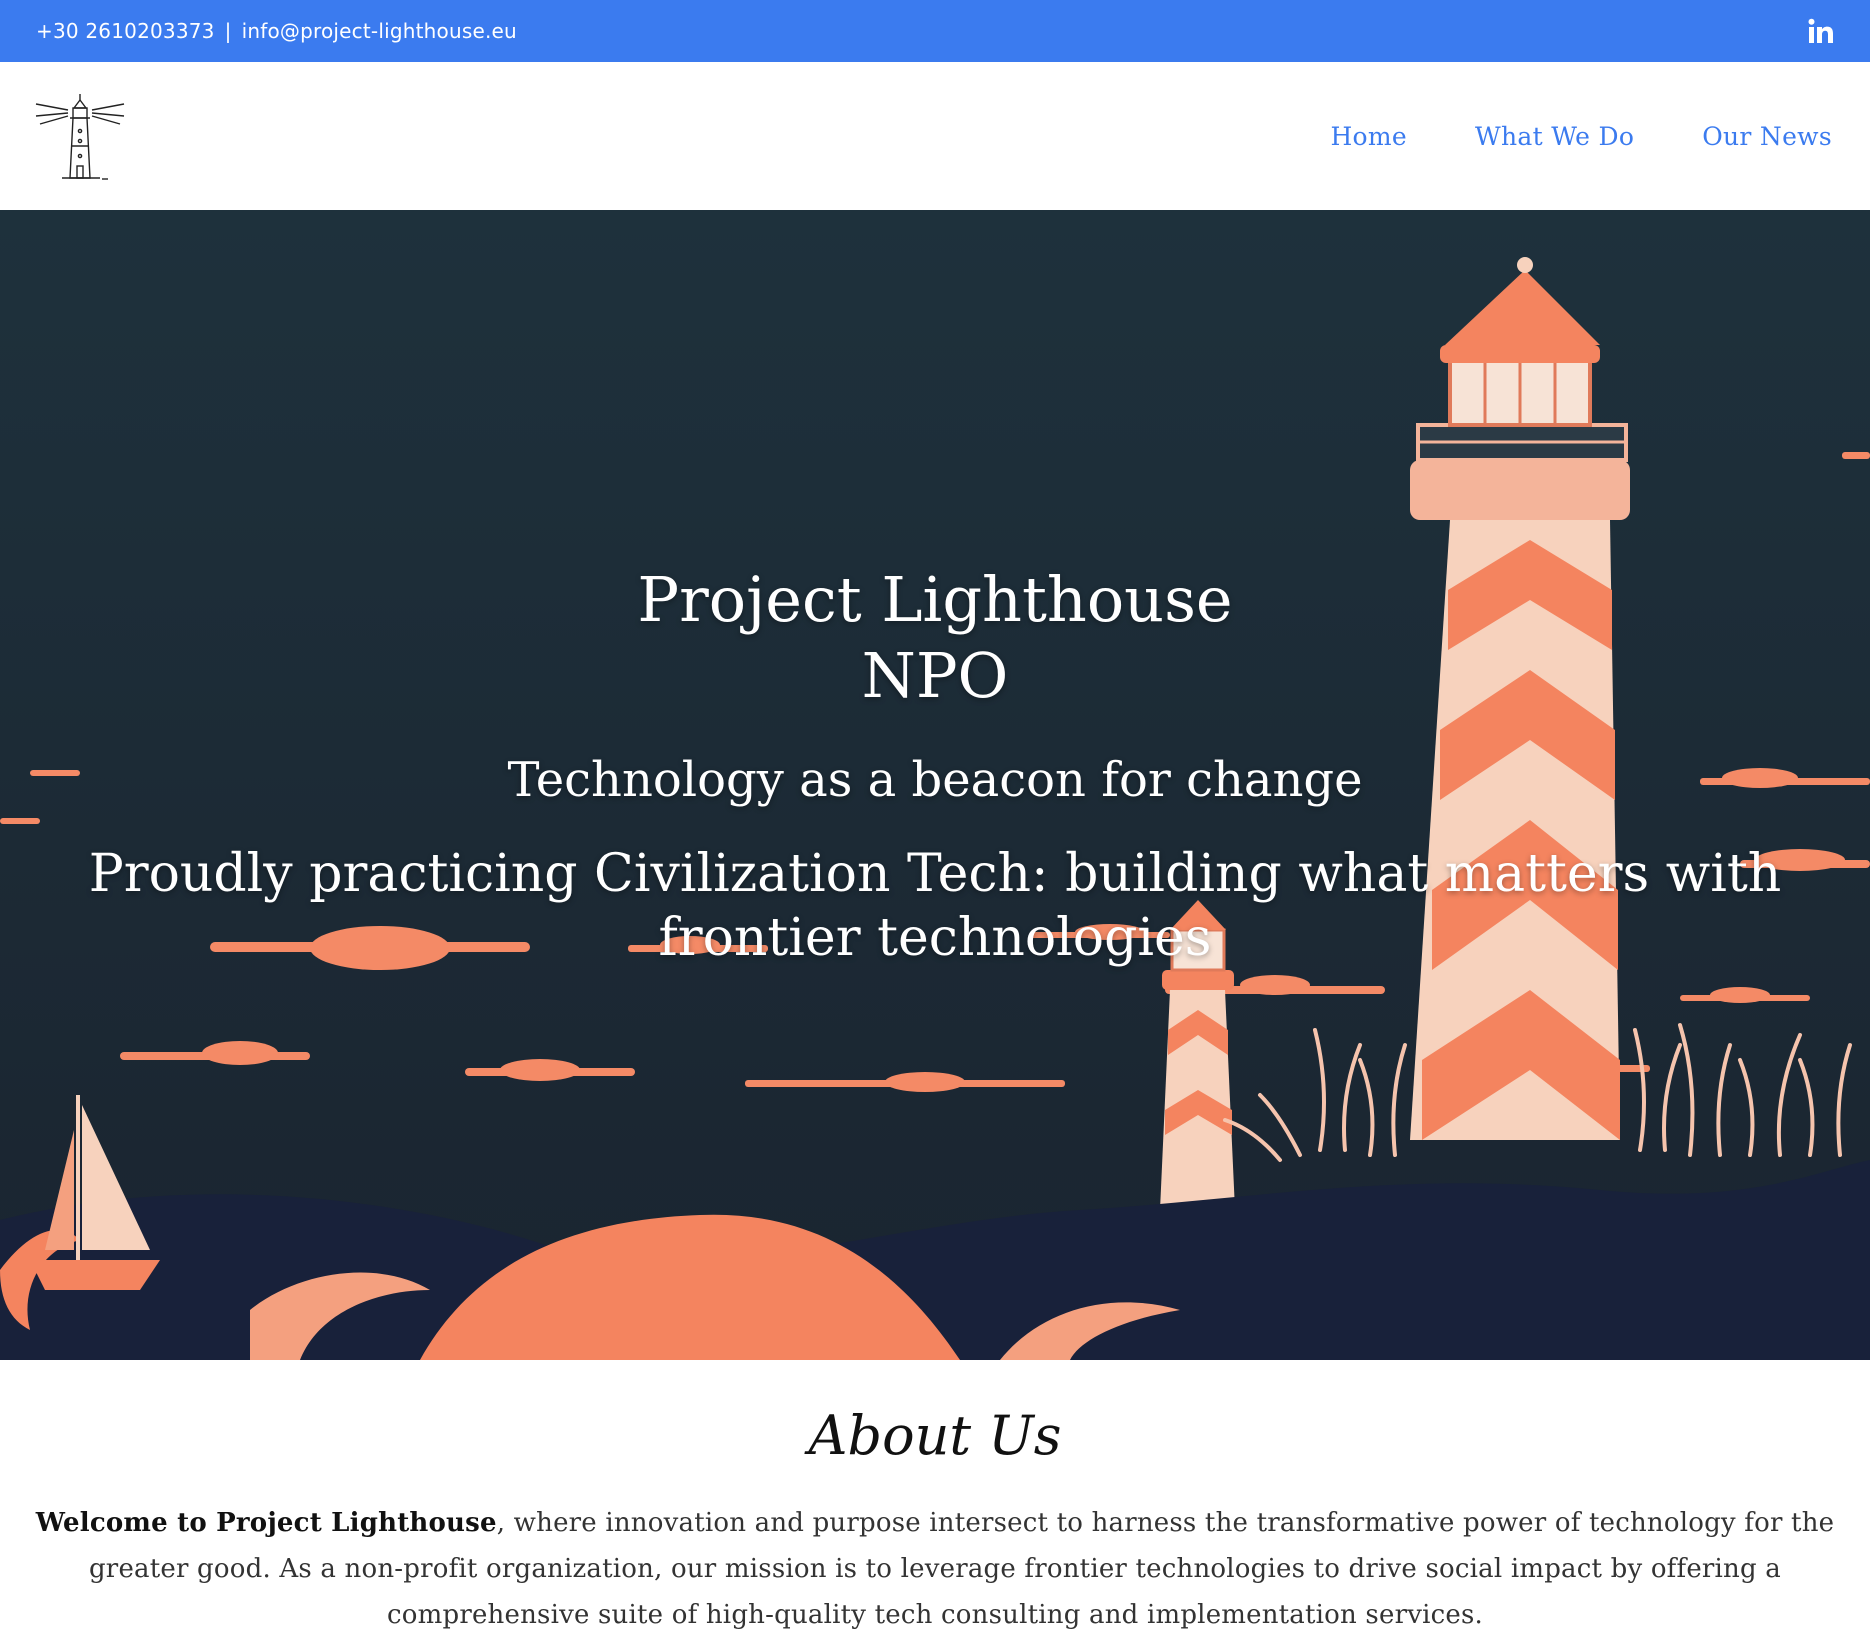  Describe the element at coordinates (935, 1435) in the screenshot. I see `about-heading: About Us` at that location.